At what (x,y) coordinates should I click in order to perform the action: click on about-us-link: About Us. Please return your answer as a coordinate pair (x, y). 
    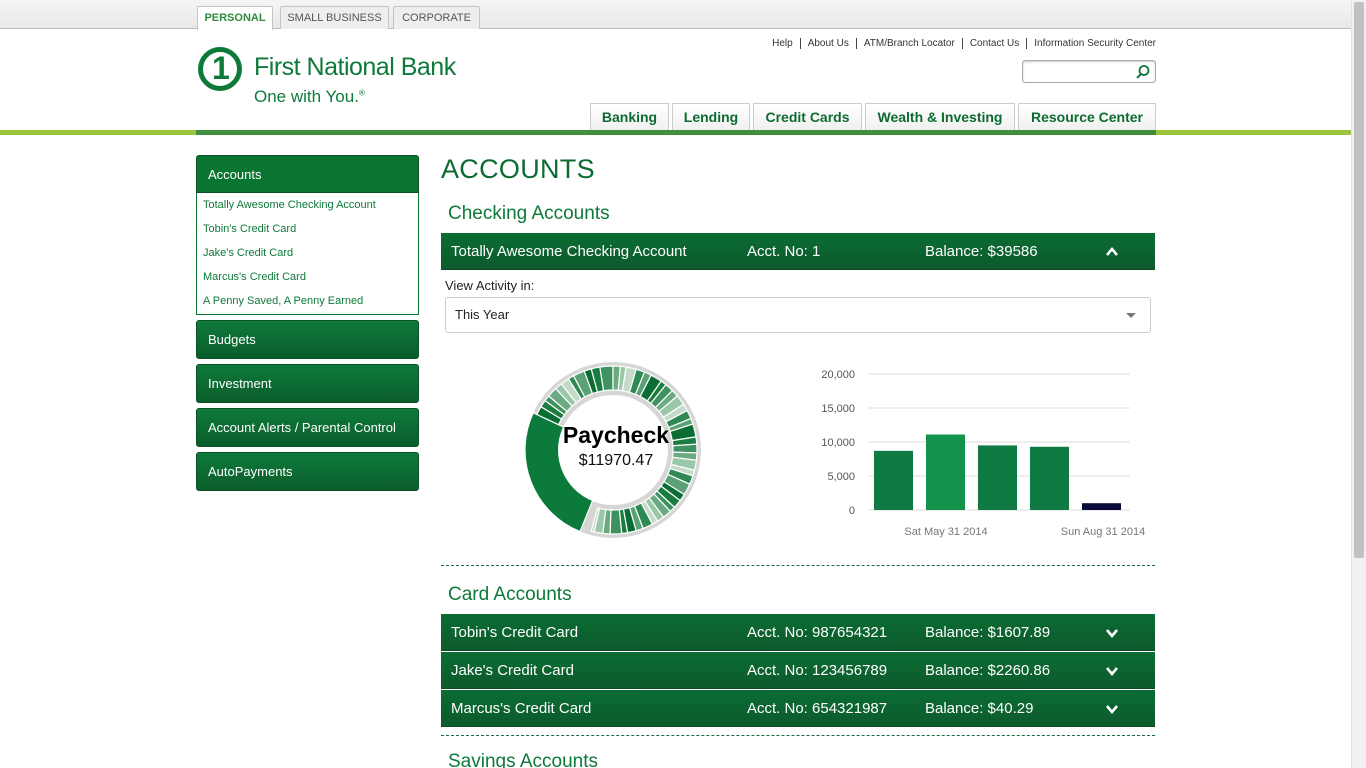
    Looking at the image, I should click on (827, 43).